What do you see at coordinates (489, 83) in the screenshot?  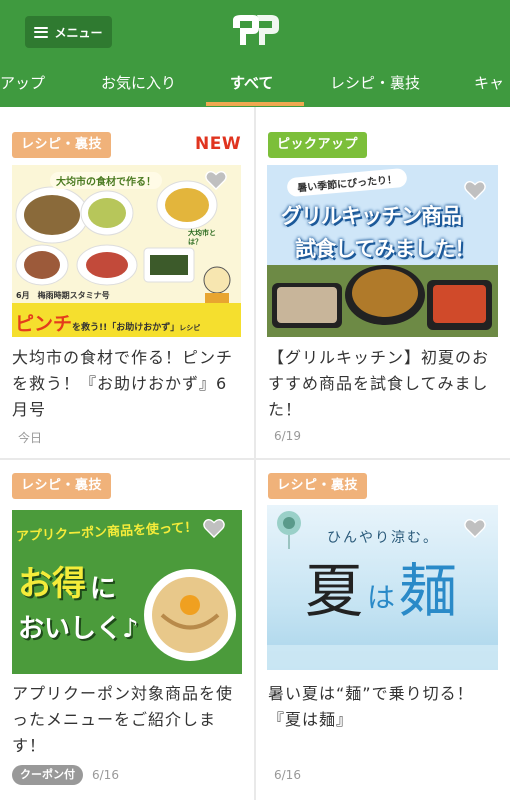 I see `tab-campaign: キャ` at bounding box center [489, 83].